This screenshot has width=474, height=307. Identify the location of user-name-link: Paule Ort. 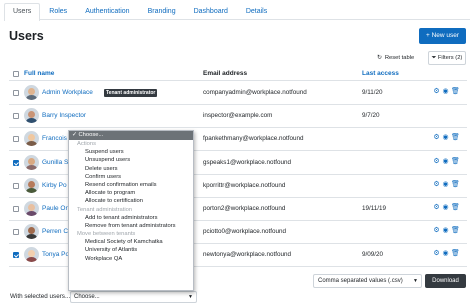
(55, 208).